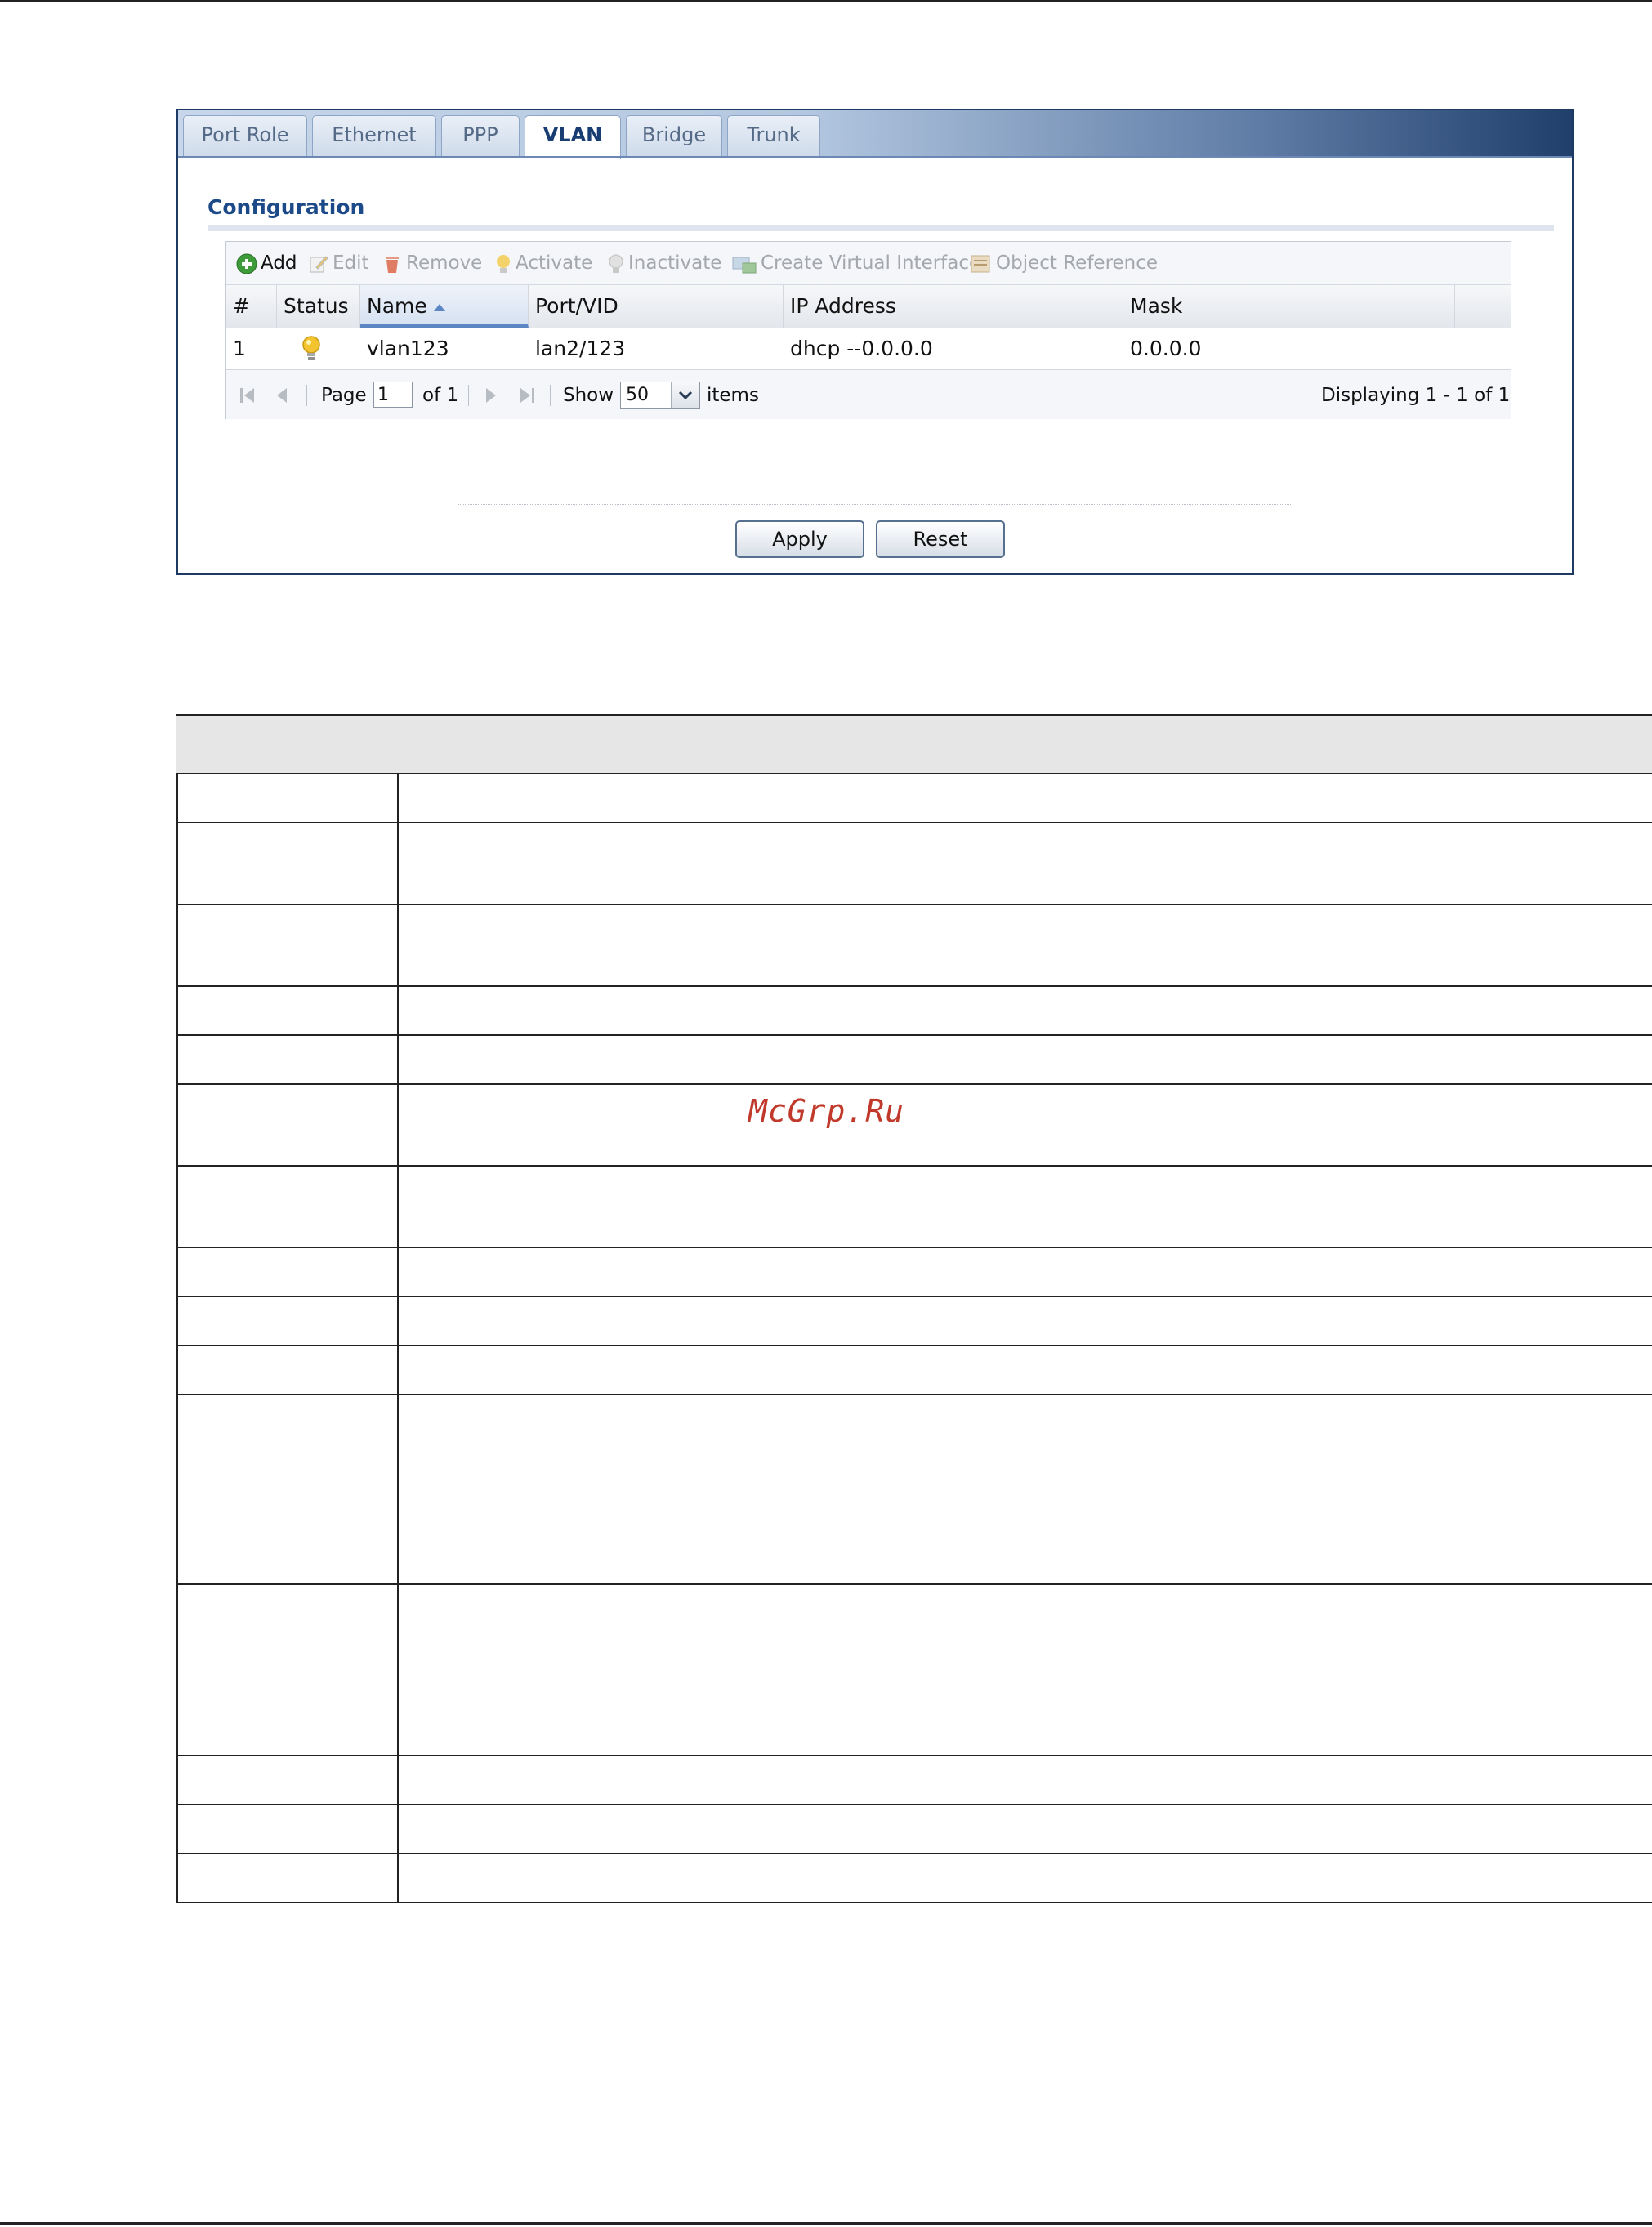  I want to click on remove-label: Remove, so click(445, 263).